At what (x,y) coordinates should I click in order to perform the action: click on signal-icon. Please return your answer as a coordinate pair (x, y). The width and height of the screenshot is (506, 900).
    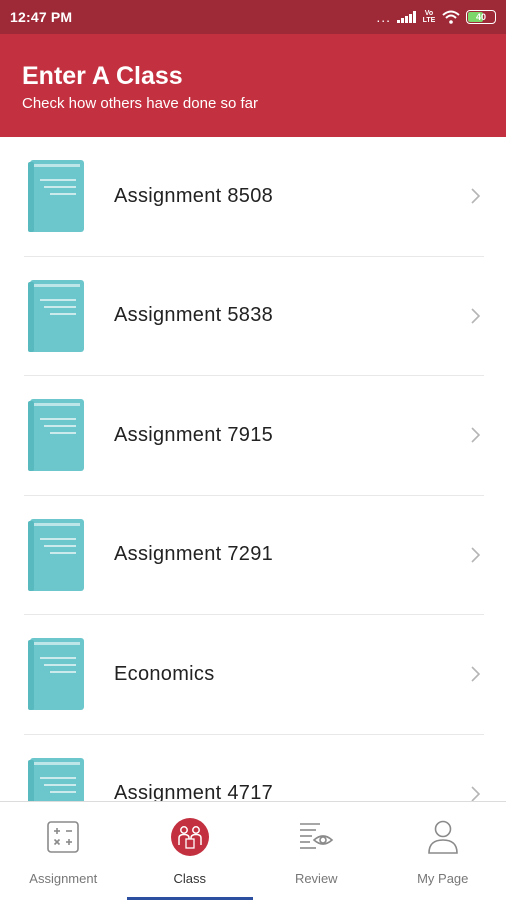
    Looking at the image, I should click on (406, 17).